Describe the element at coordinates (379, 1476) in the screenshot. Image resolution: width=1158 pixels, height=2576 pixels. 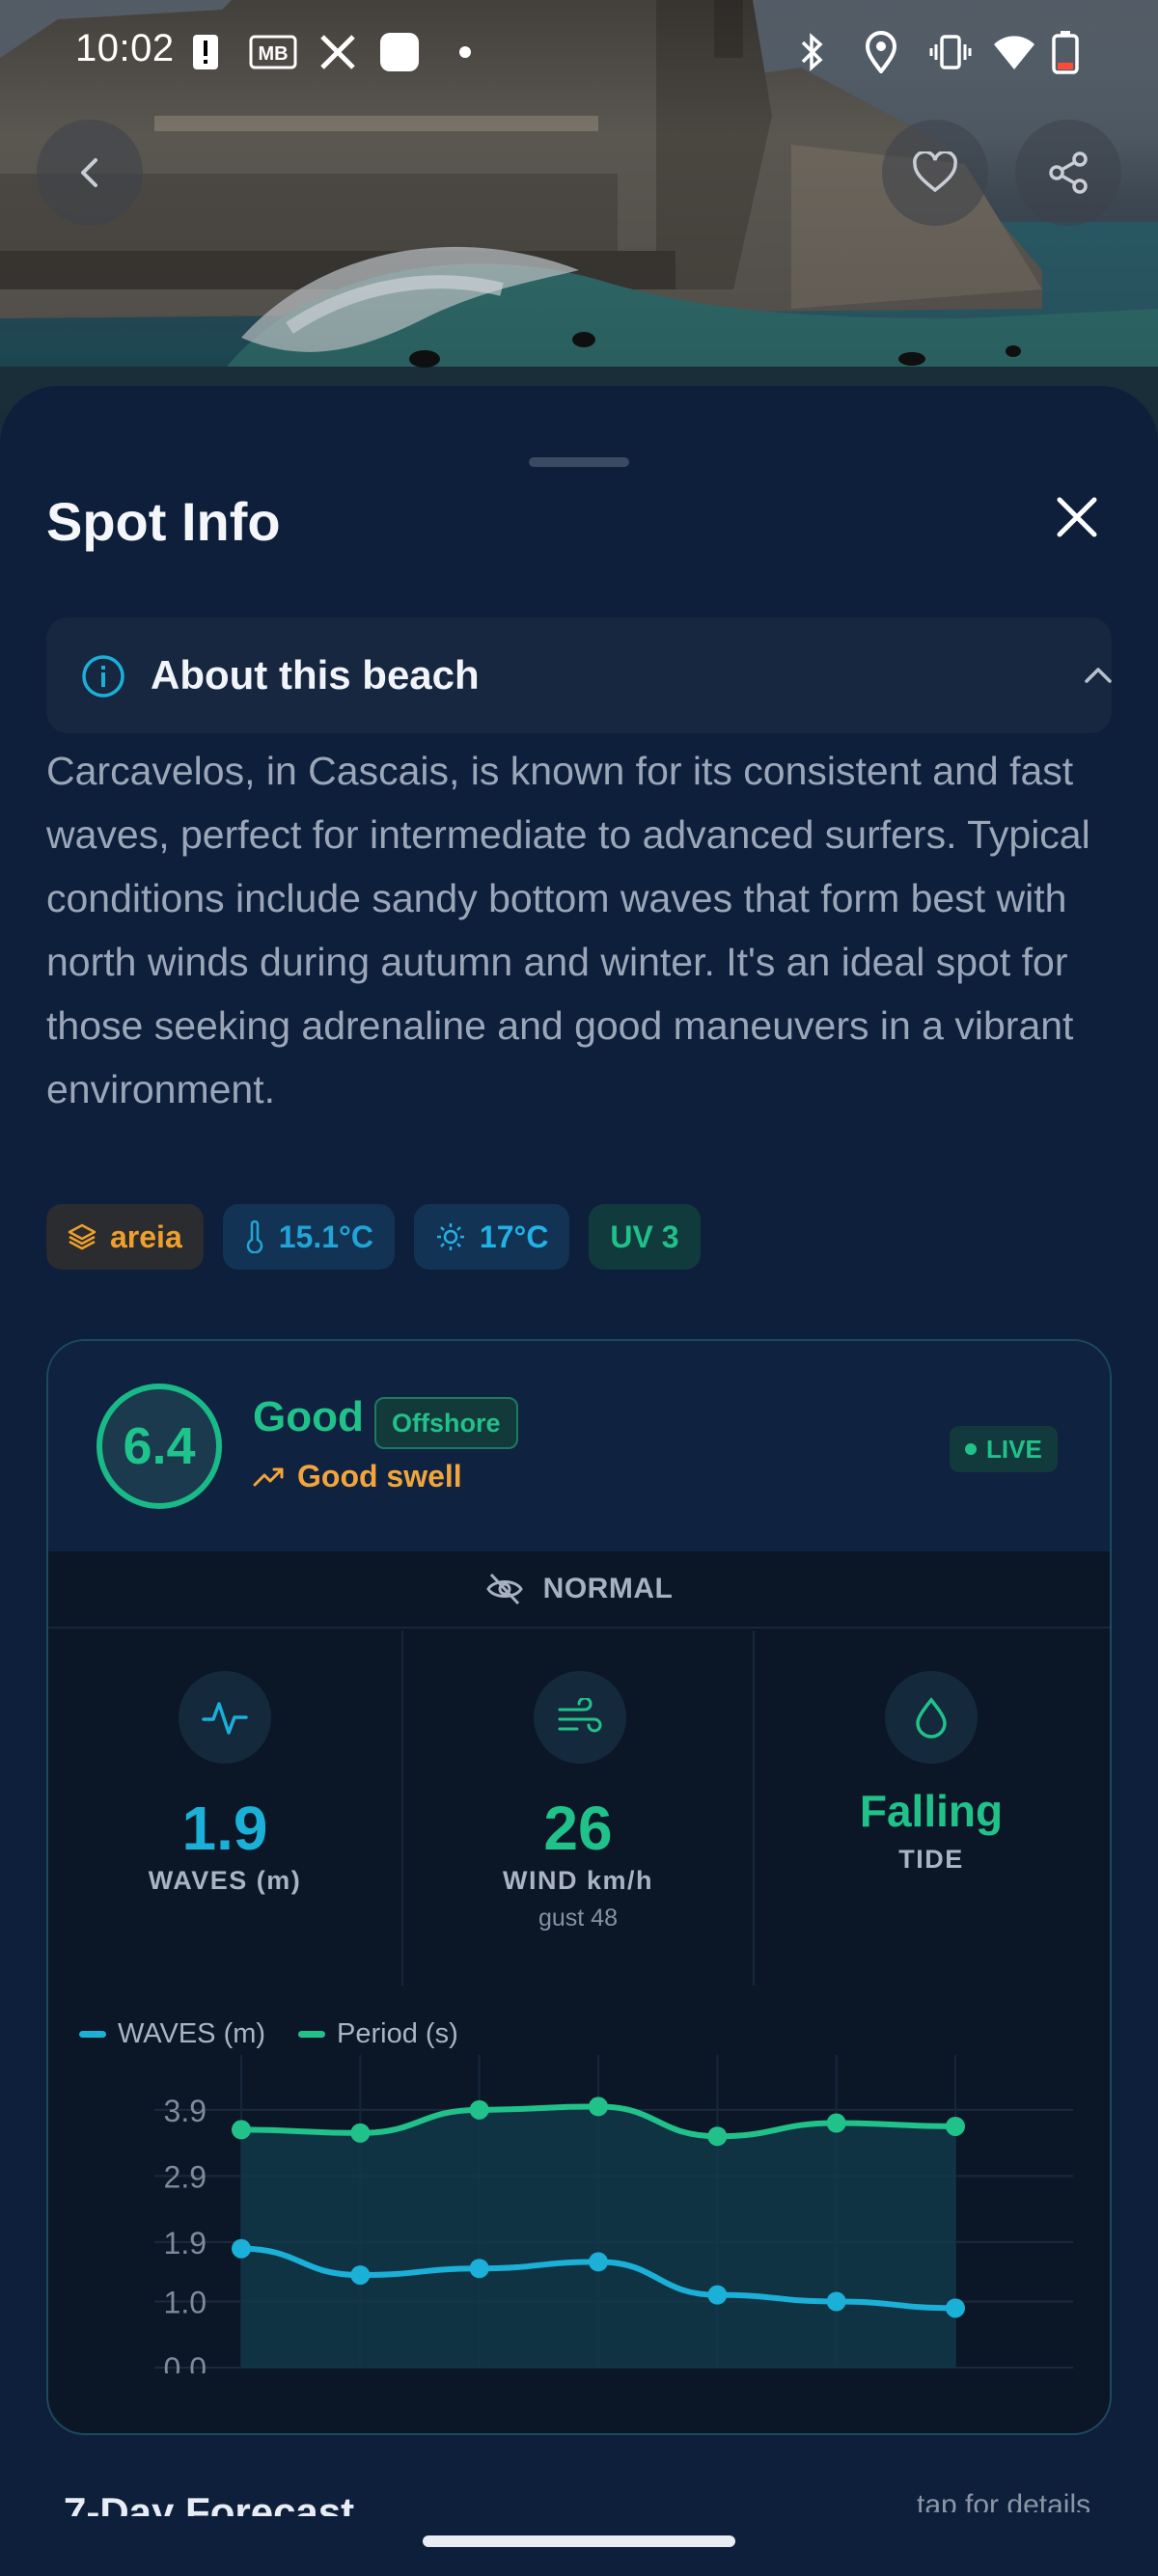
I see `swell-label: Good swell` at that location.